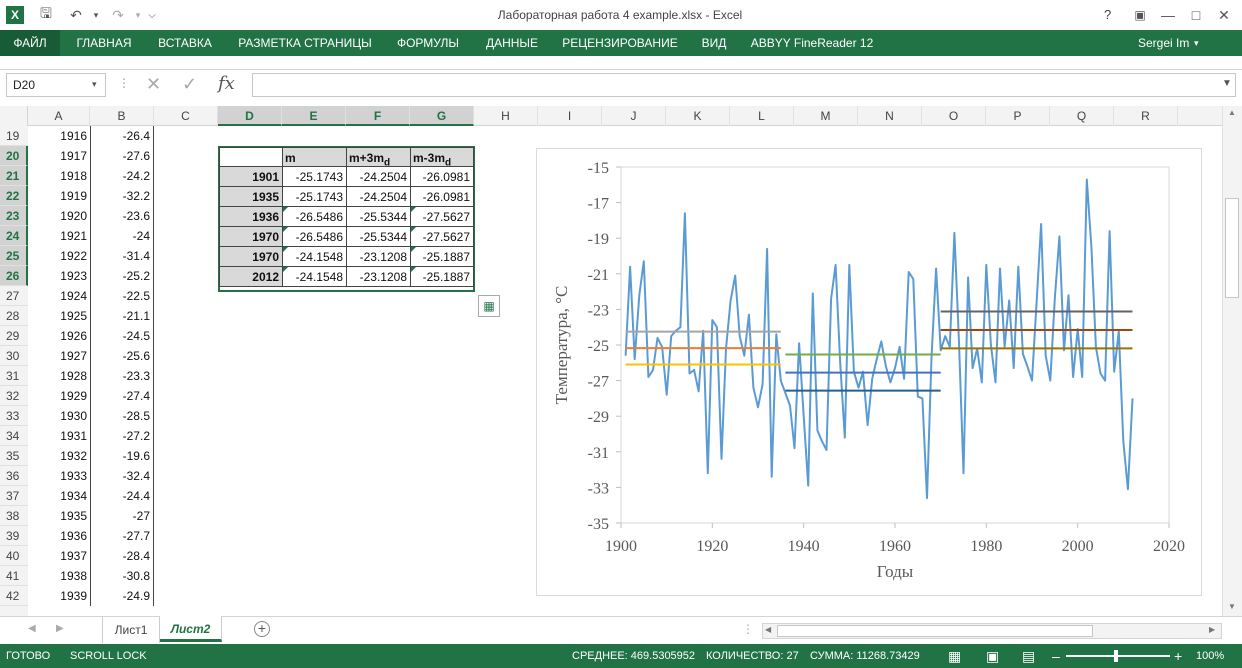  Describe the element at coordinates (633, 656) in the screenshot. I see `status-average: СРЕДНЕЕ: 469.5305952` at that location.